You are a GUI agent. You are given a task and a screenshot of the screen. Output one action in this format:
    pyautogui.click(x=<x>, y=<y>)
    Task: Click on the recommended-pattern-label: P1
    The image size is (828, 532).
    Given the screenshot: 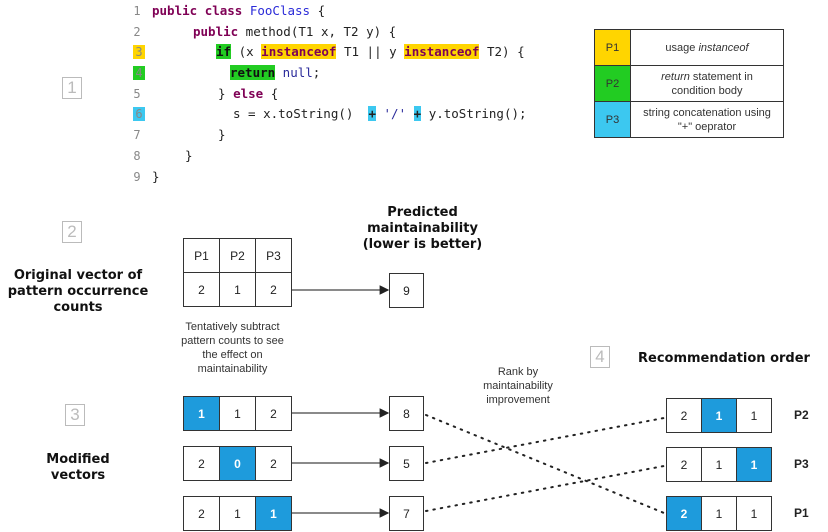 What is the action you would take?
    pyautogui.click(x=801, y=513)
    